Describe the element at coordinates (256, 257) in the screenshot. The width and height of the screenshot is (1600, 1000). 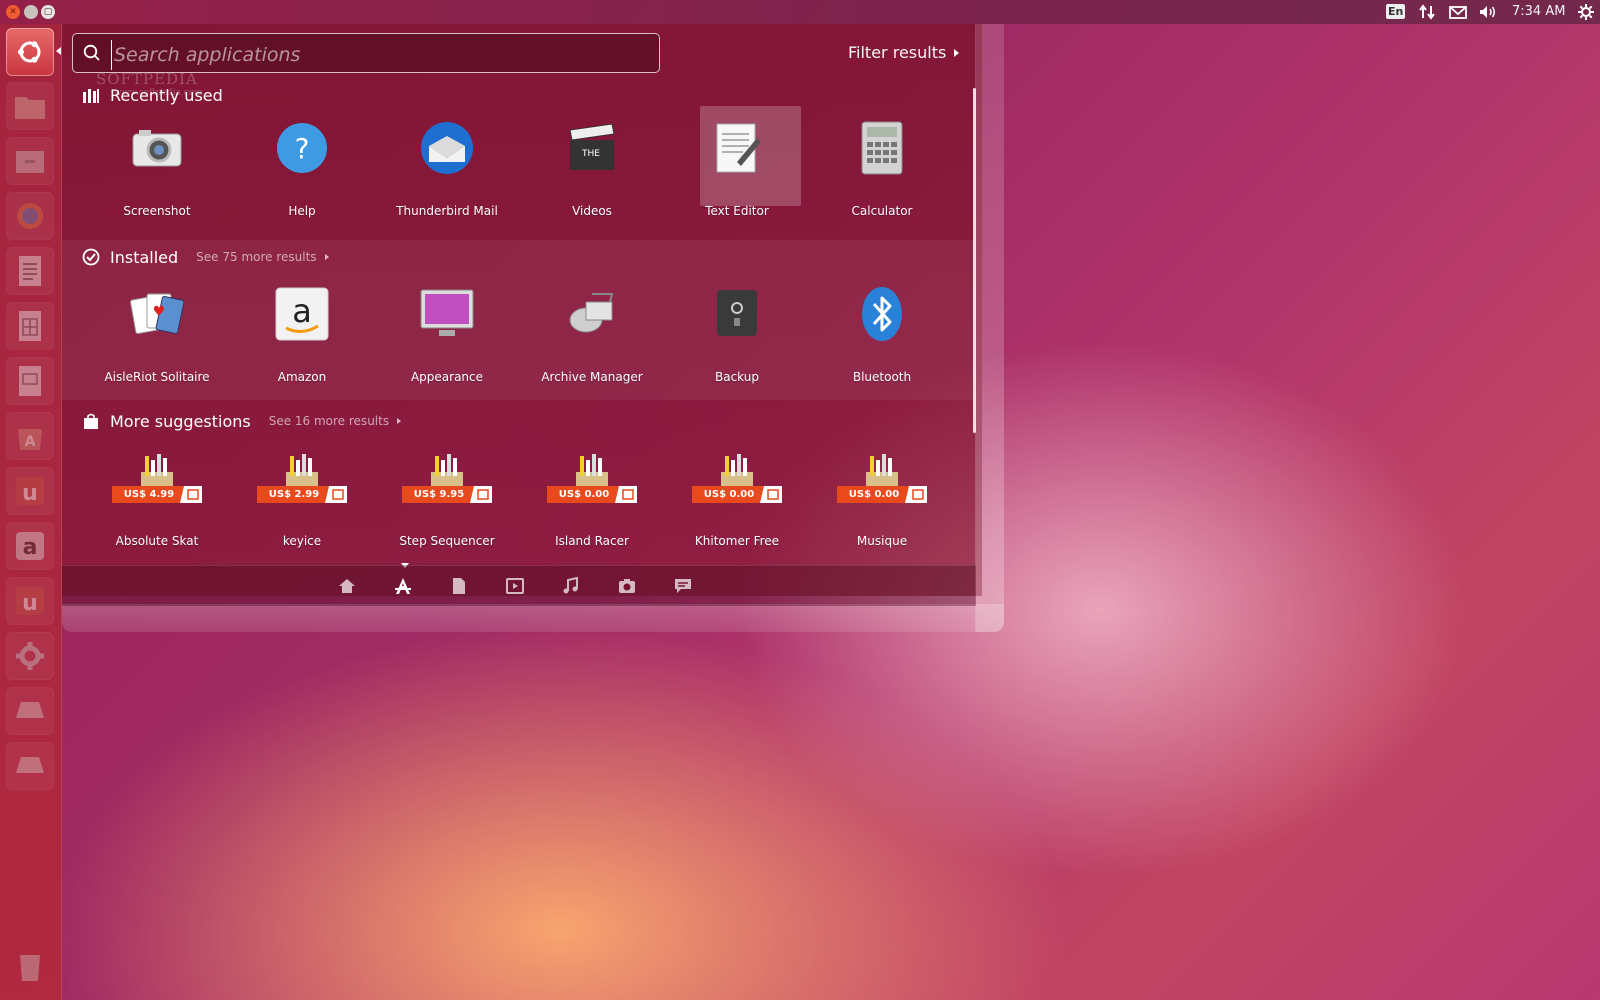
I see `installed-see-more-label: See 75 more results` at that location.